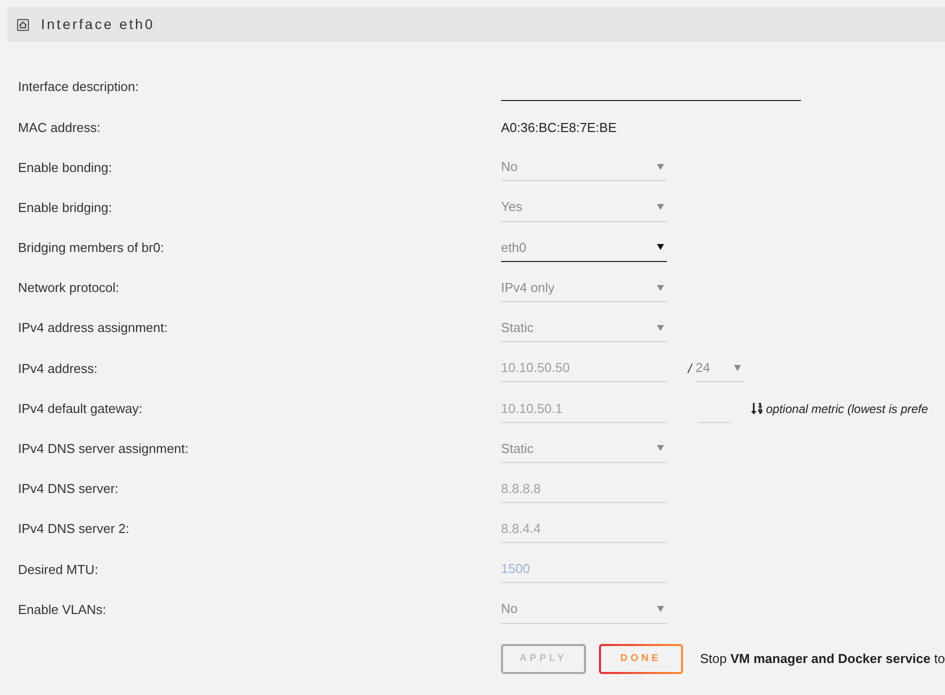 Image resolution: width=945 pixels, height=695 pixels. I want to click on section-title: Interface eth0, so click(98, 24).